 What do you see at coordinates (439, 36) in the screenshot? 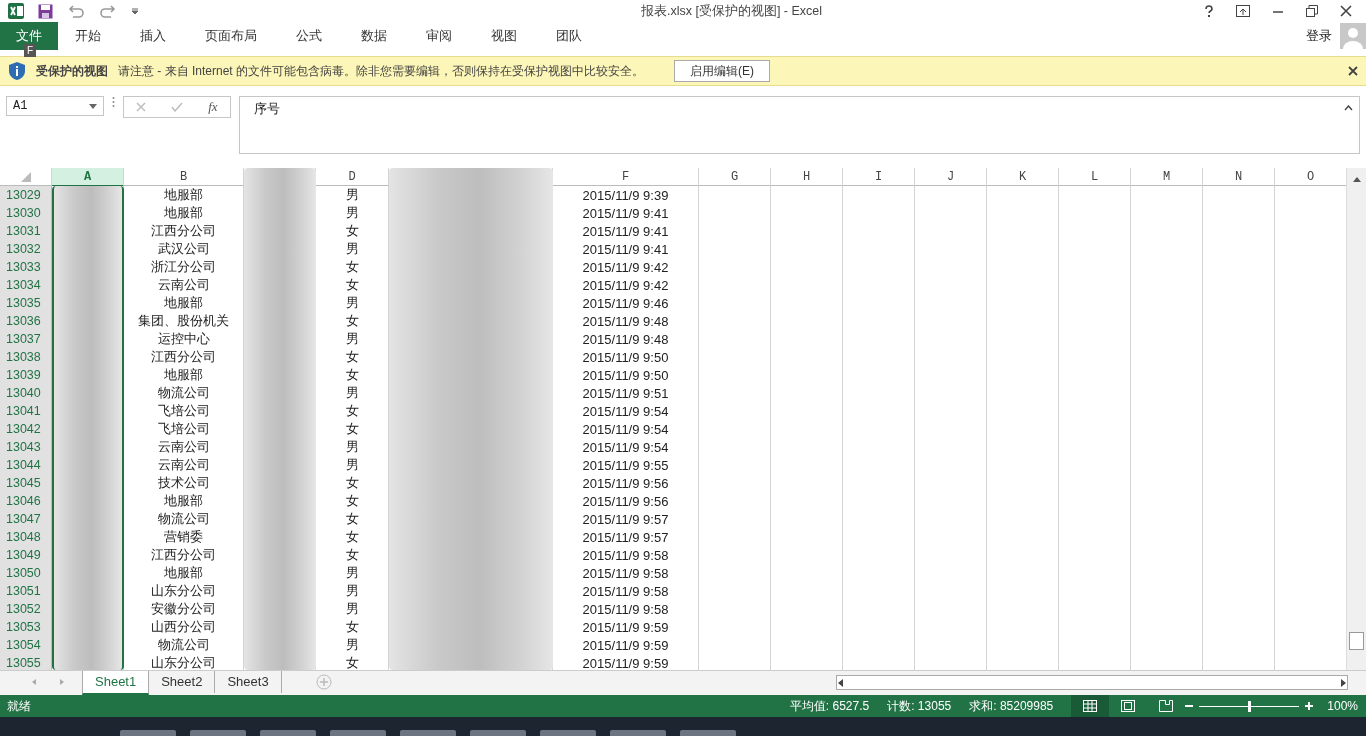
I see `ribbon-tab: 审阅` at bounding box center [439, 36].